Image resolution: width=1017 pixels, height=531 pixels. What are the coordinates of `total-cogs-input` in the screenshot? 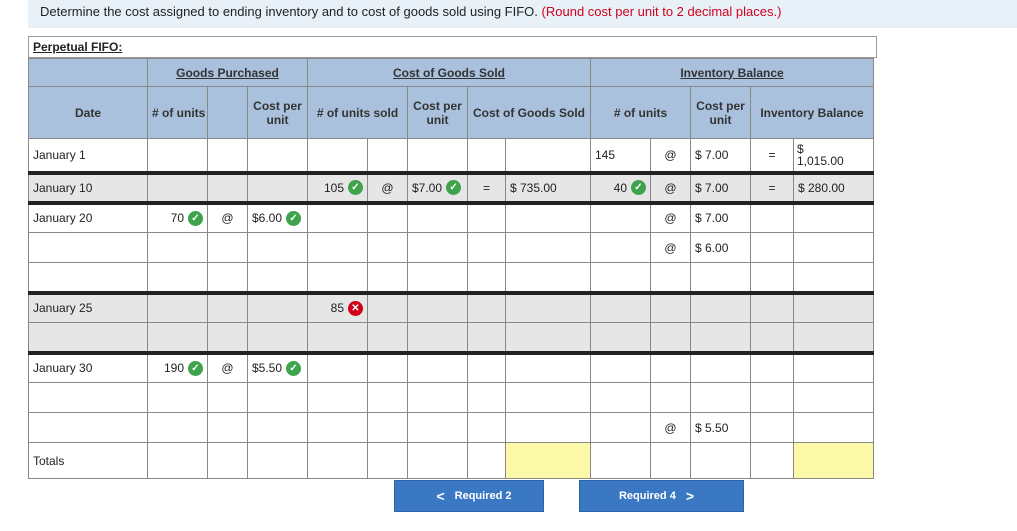 It's located at (548, 460).